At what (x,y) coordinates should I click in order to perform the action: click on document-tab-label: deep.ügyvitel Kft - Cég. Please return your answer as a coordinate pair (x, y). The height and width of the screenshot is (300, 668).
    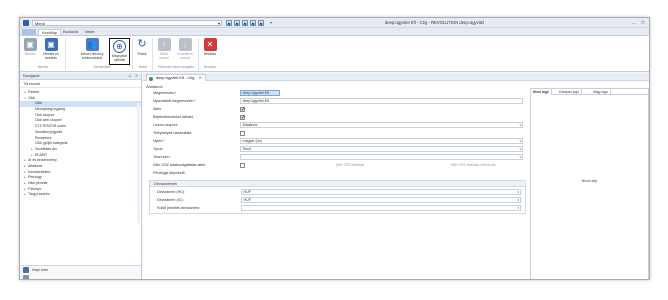
    Looking at the image, I should click on (175, 78).